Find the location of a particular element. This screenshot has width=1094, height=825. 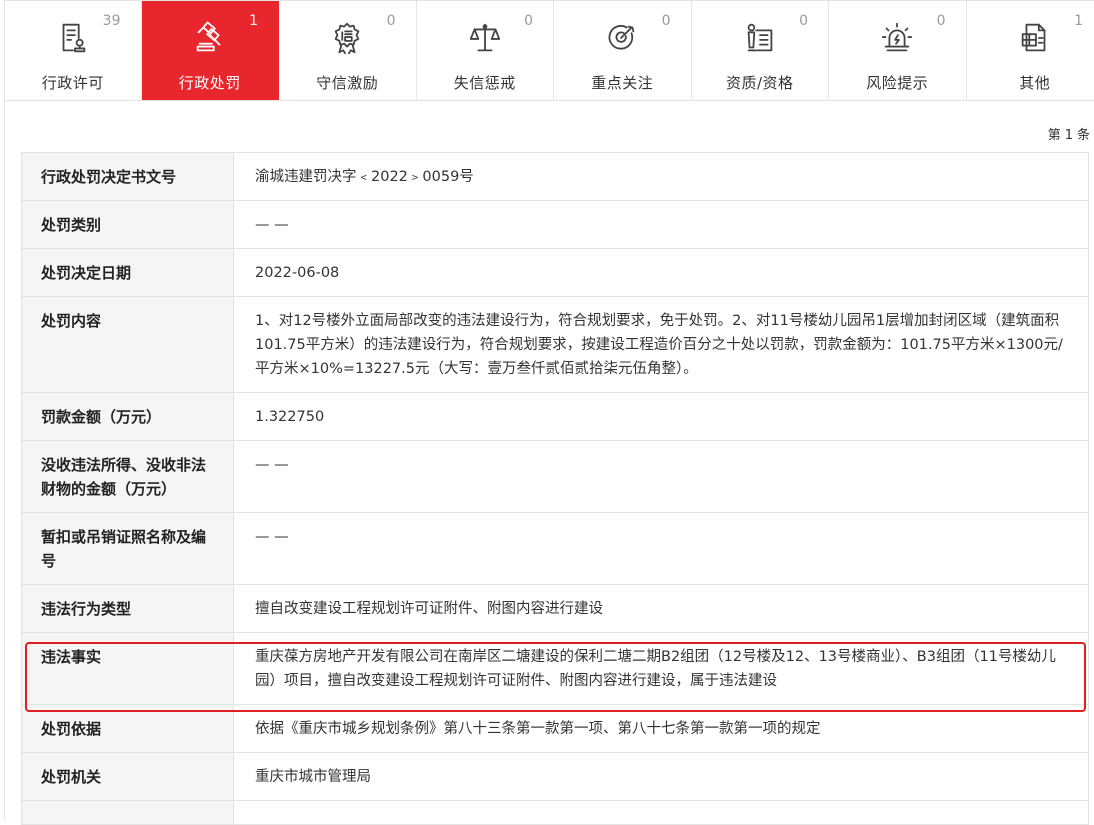

table-row: 处罚决定日期 2022-06-08 is located at coordinates (555, 273).